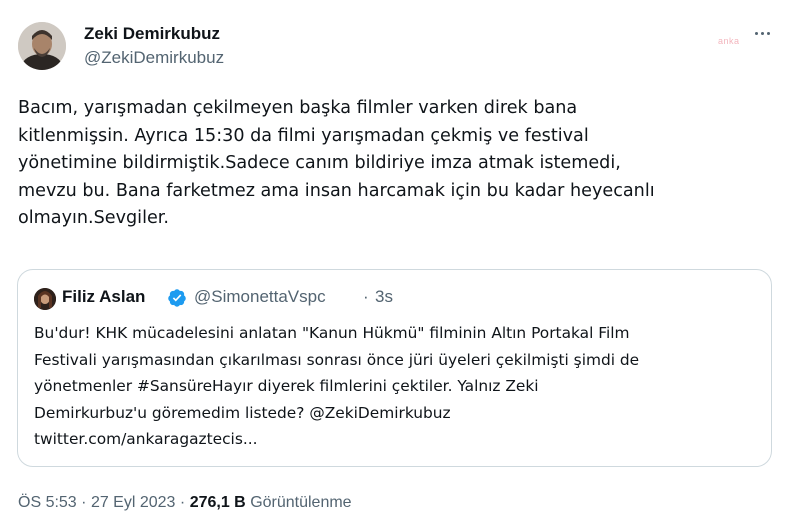  Describe the element at coordinates (301, 502) in the screenshot. I see `views-label: Görüntülenme` at that location.